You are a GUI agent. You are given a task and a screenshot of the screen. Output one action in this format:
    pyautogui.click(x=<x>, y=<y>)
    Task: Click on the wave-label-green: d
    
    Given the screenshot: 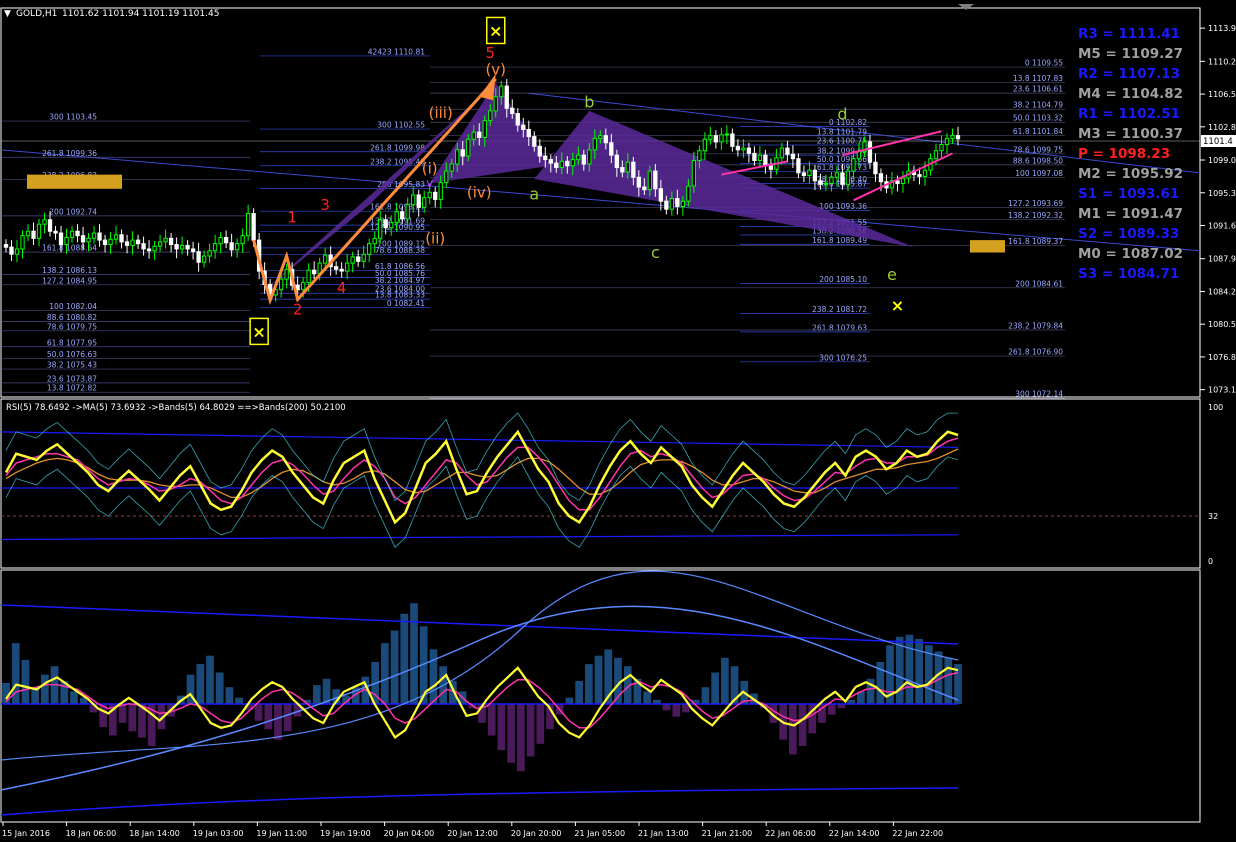 What is the action you would take?
    pyautogui.click(x=842, y=114)
    